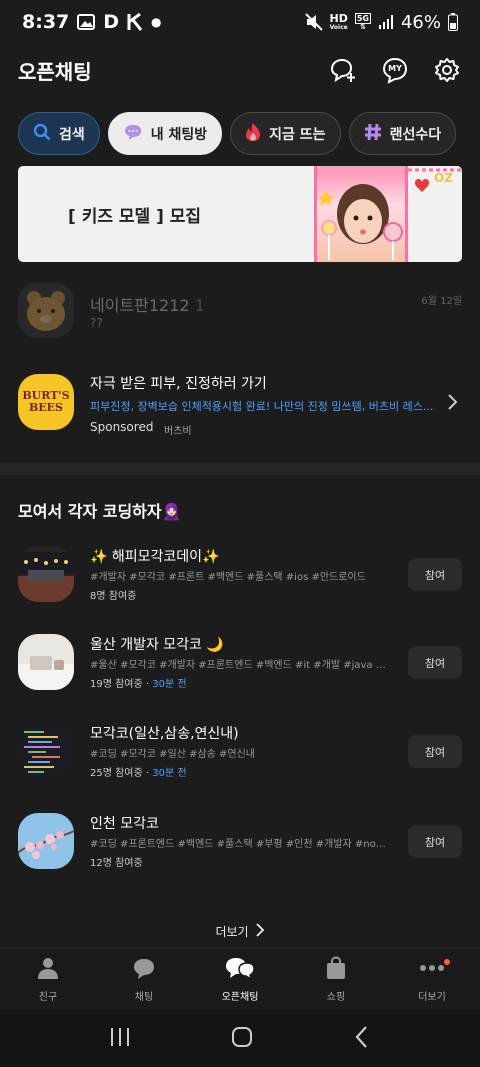 This screenshot has height=1067, width=480. Describe the element at coordinates (157, 645) in the screenshot. I see `room-name: 울산 개발자 모각코 🌙` at that location.